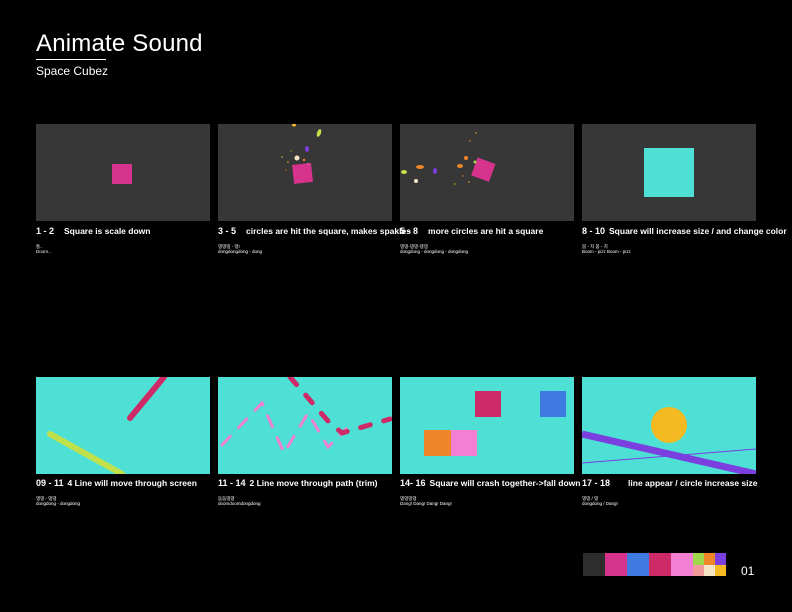 The height and width of the screenshot is (612, 792). I want to click on tilted-square, so click(302, 173).